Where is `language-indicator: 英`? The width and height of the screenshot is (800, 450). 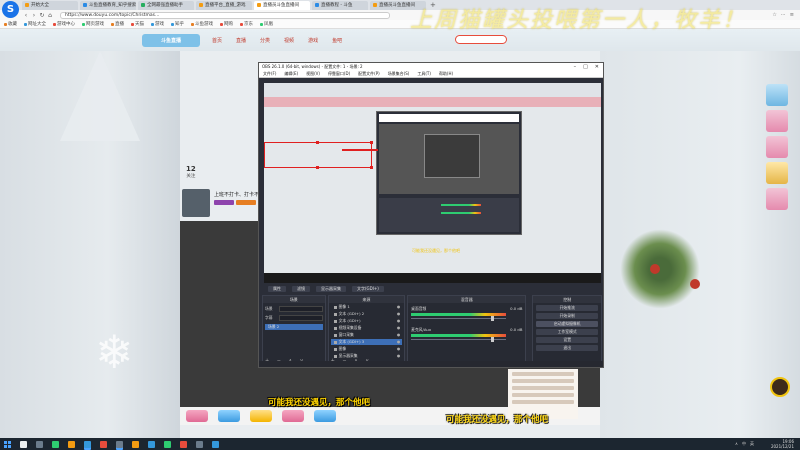
language-indicator: 英 is located at coordinates (752, 444).